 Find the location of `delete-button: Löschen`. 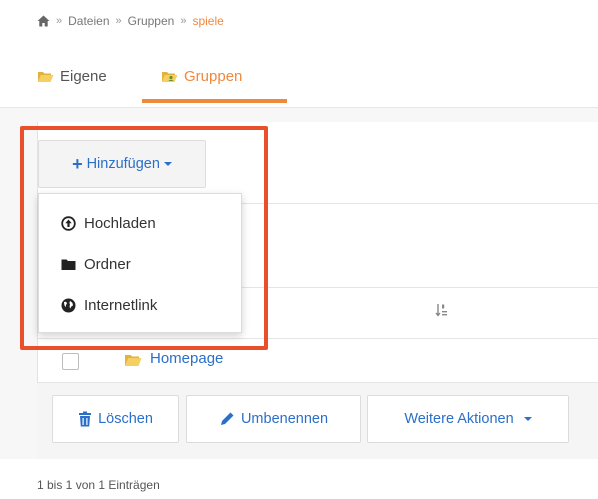

delete-button: Löschen is located at coordinates (115, 419).